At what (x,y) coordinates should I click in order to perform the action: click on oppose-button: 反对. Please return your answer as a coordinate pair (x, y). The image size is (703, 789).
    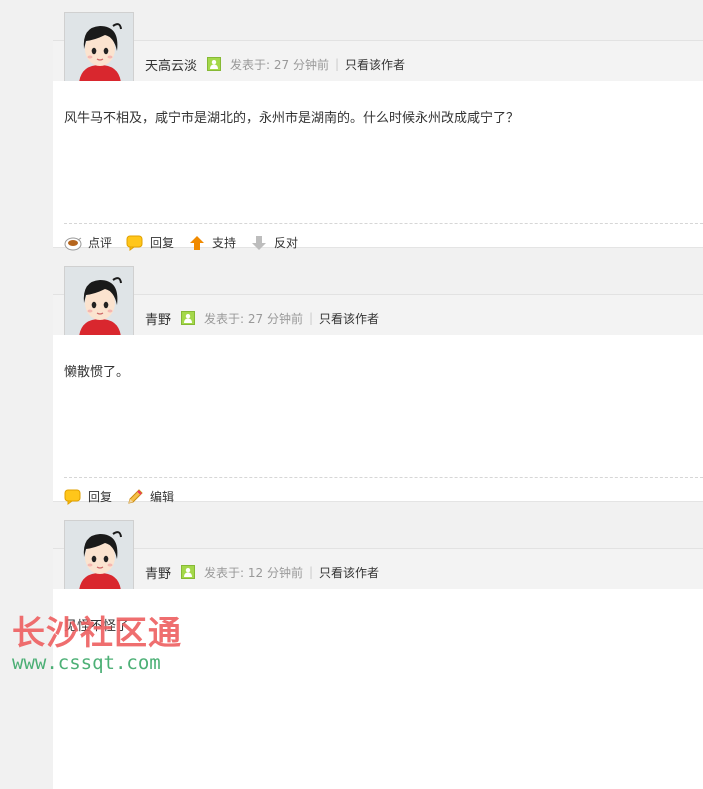
    Looking at the image, I should click on (274, 242).